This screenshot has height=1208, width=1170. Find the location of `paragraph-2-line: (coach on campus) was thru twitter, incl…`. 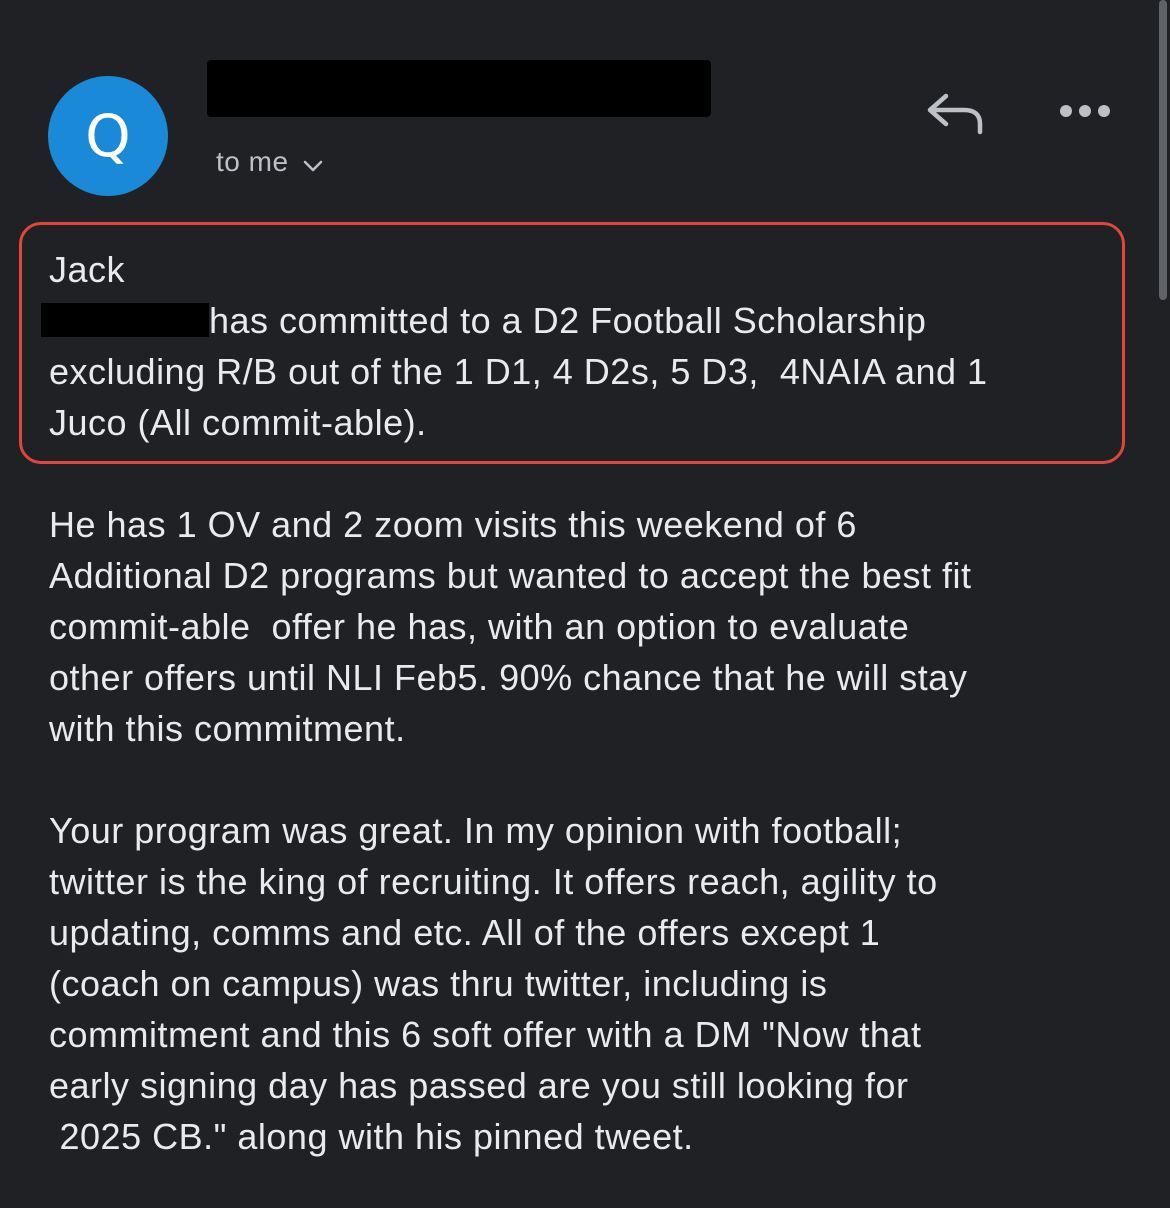

paragraph-2-line: (coach on campus) was thru twitter, incl… is located at coordinates (438, 983).